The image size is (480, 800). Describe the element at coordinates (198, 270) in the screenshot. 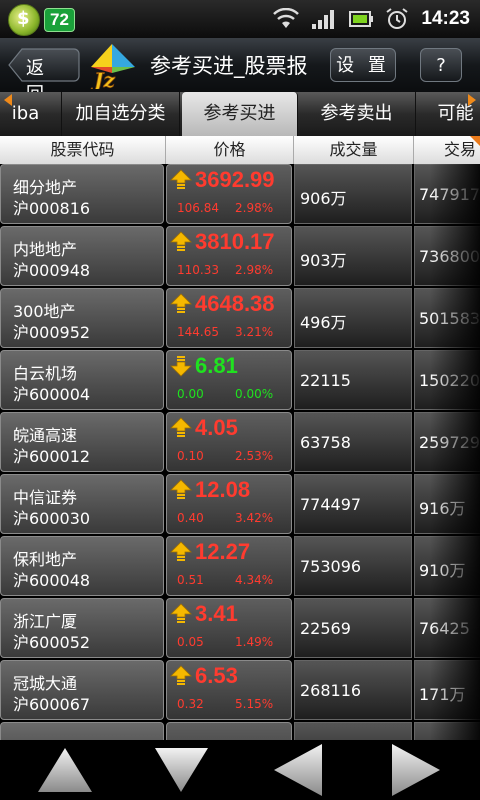

I see `price-change: 110.33` at that location.